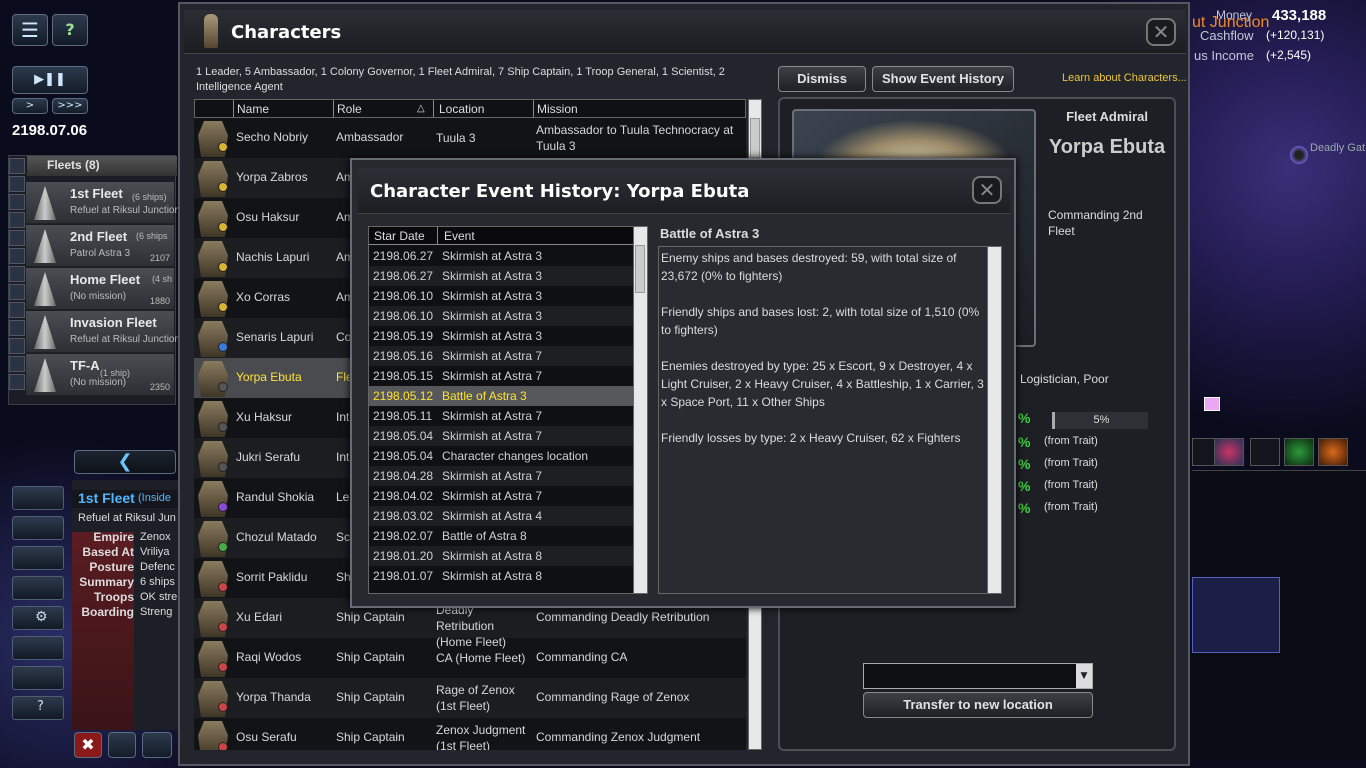 The image size is (1366, 768). What do you see at coordinates (1212, 404) in the screenshot?
I see `selection-square-icon` at bounding box center [1212, 404].